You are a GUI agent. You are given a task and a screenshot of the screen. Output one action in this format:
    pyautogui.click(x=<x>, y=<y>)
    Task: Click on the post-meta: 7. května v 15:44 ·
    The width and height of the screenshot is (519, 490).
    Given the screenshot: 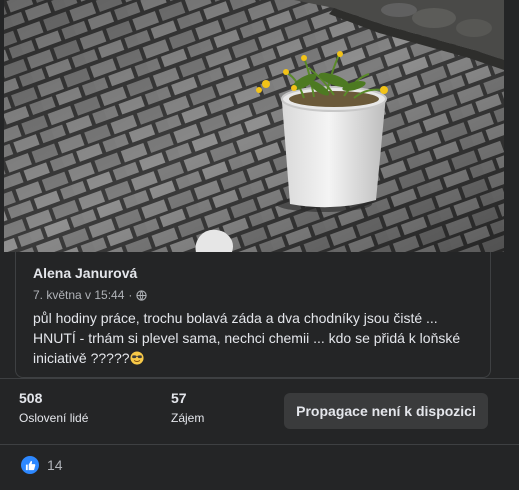 What is the action you would take?
    pyautogui.click(x=90, y=295)
    